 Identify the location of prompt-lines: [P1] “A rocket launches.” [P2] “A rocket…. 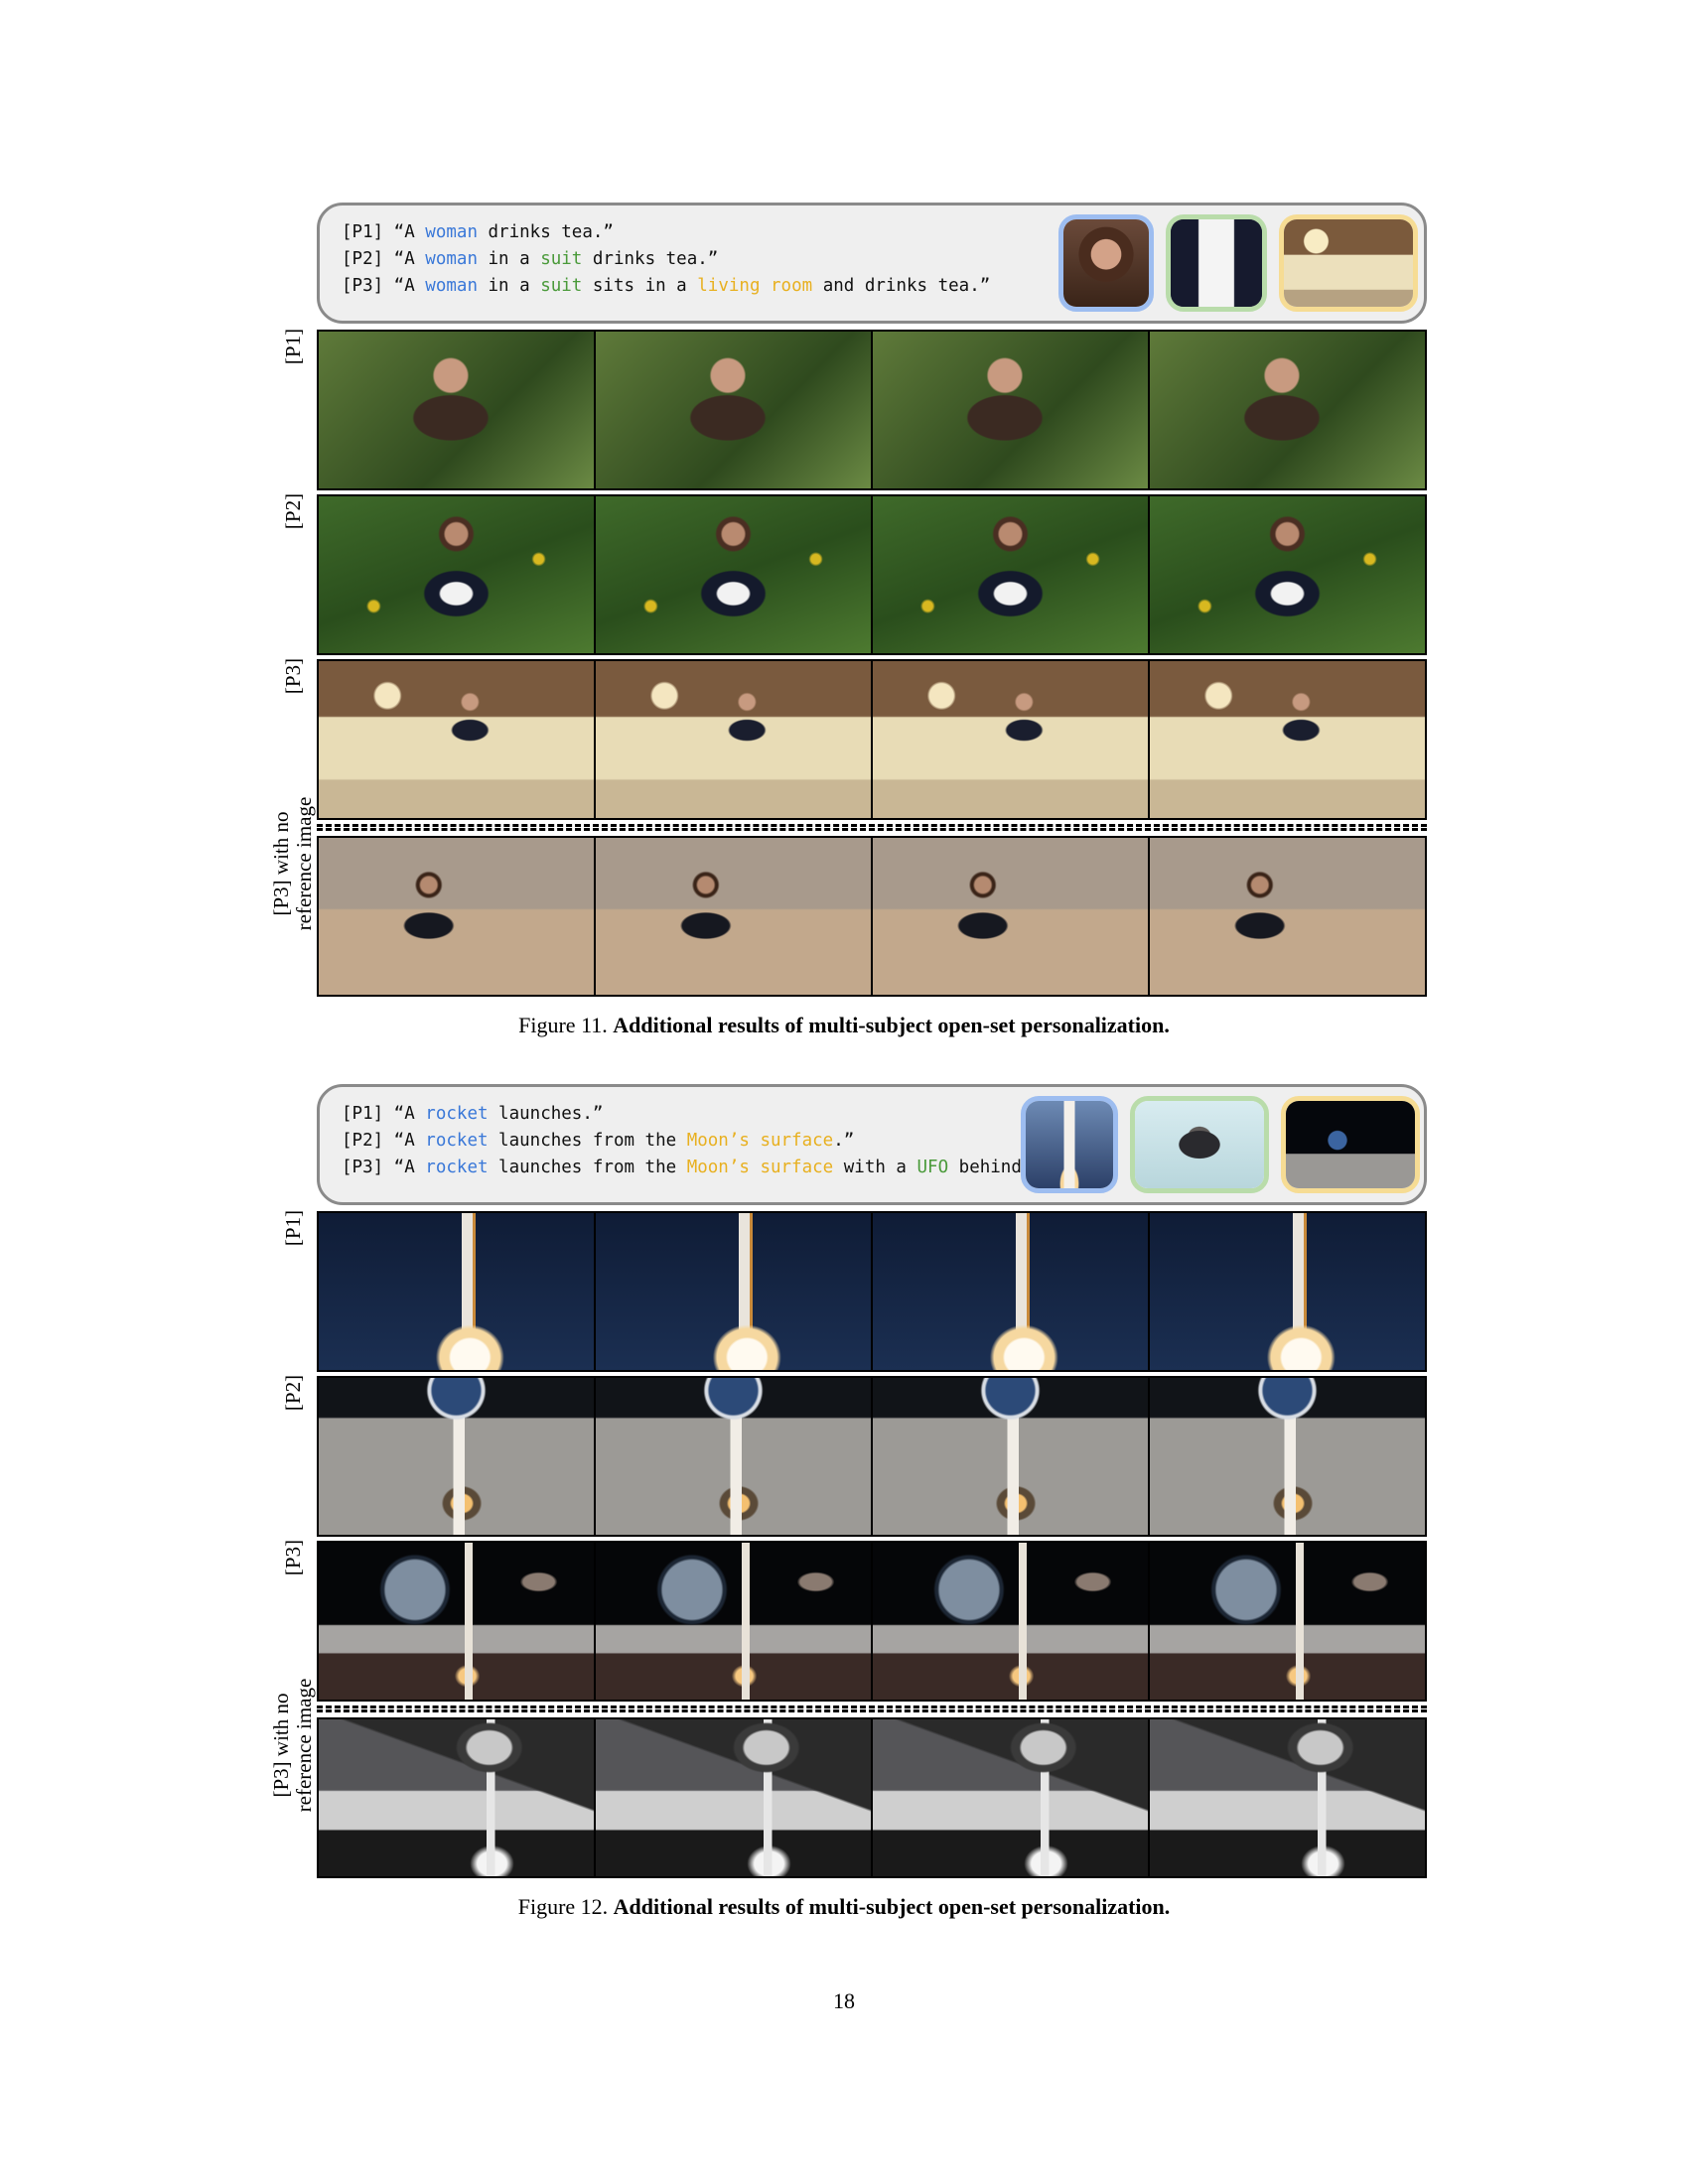
(692, 1141).